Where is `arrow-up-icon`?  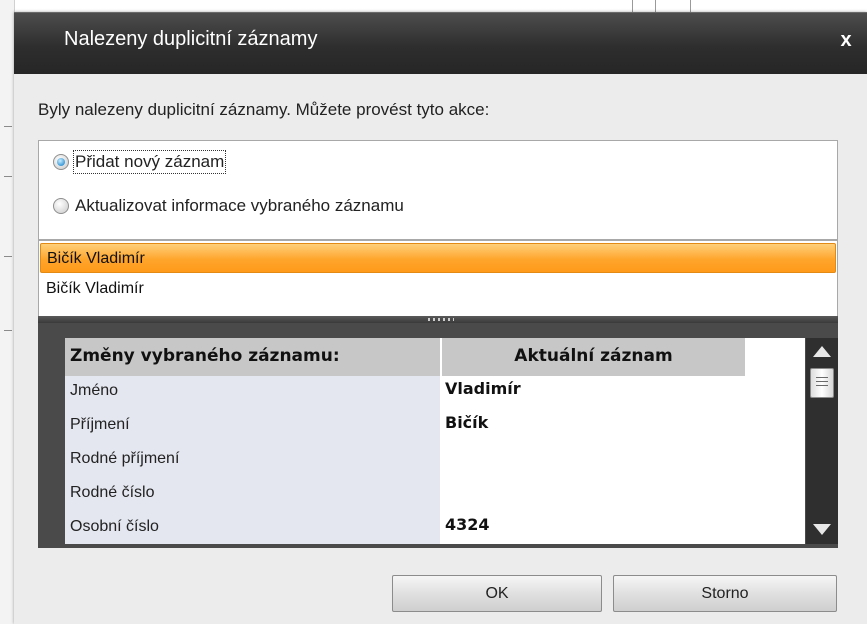 arrow-up-icon is located at coordinates (822, 351).